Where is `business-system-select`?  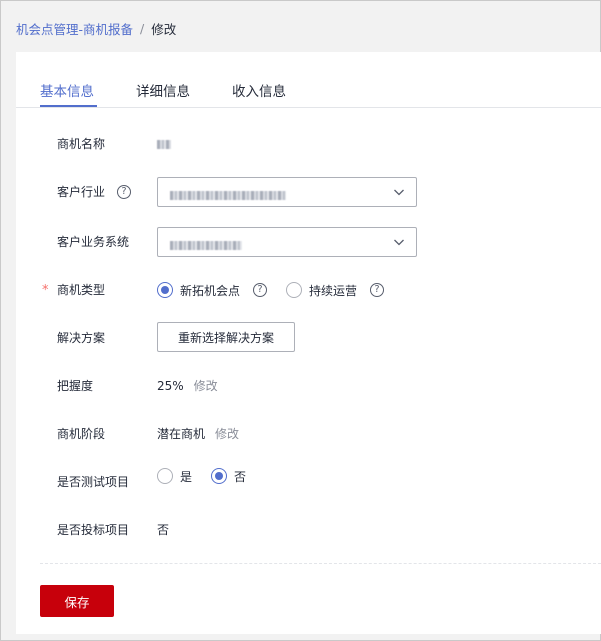 business-system-select is located at coordinates (287, 242).